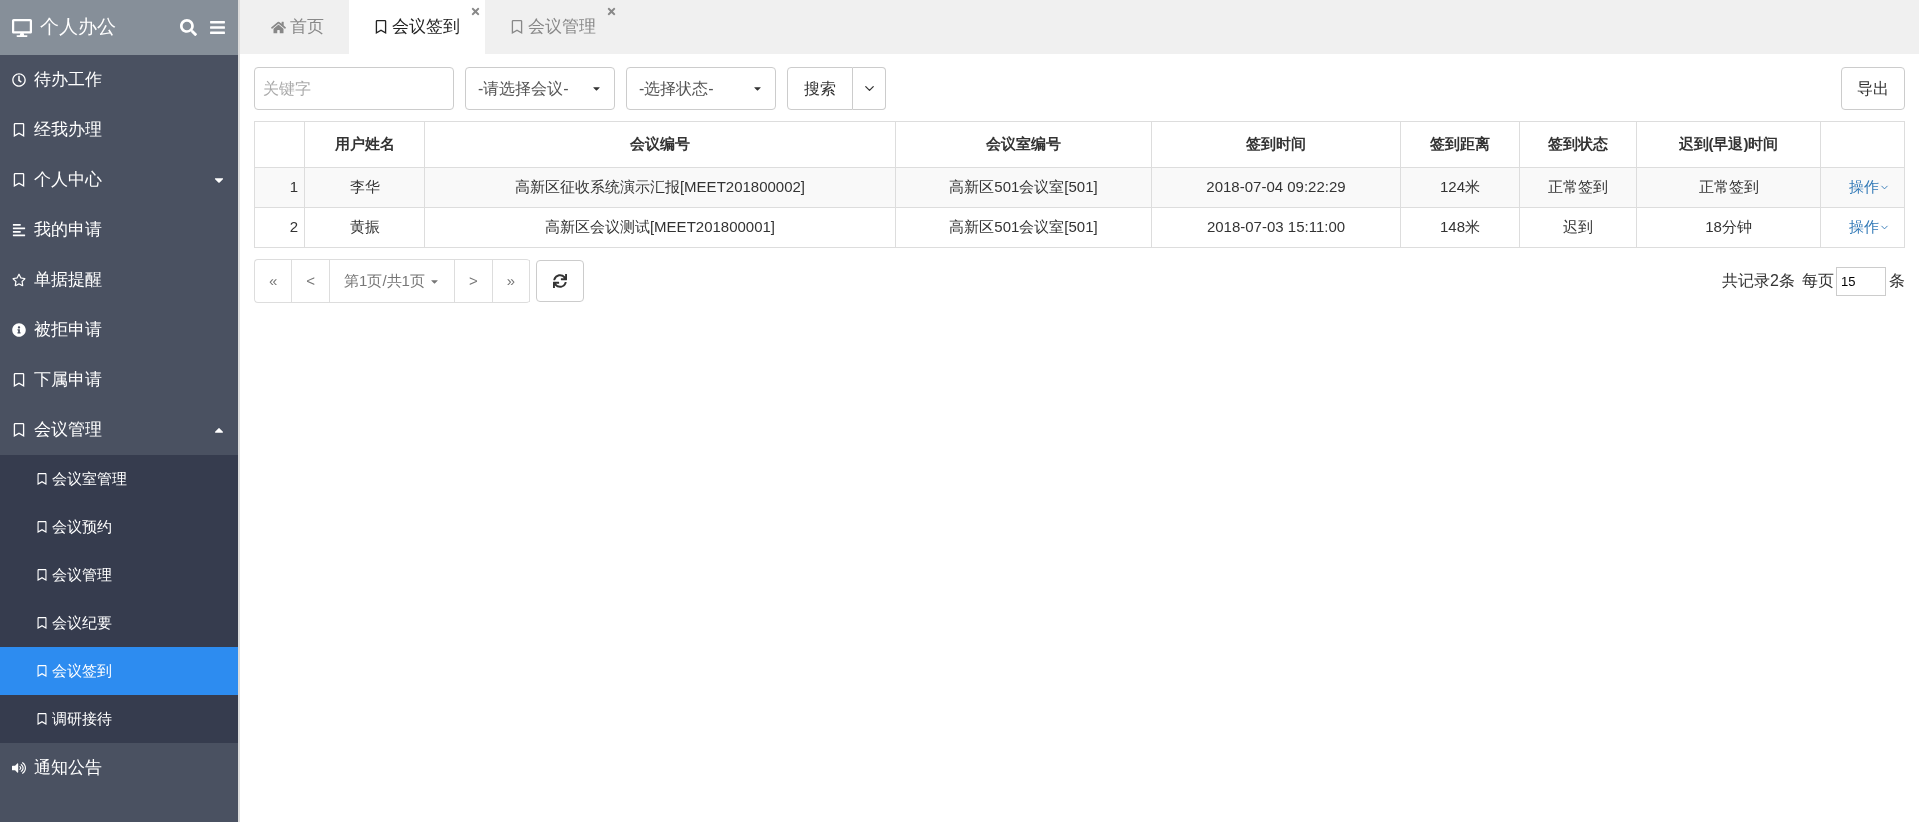 Image resolution: width=1919 pixels, height=822 pixels. Describe the element at coordinates (1460, 187) in the screenshot. I see `table-cell: 124米` at that location.